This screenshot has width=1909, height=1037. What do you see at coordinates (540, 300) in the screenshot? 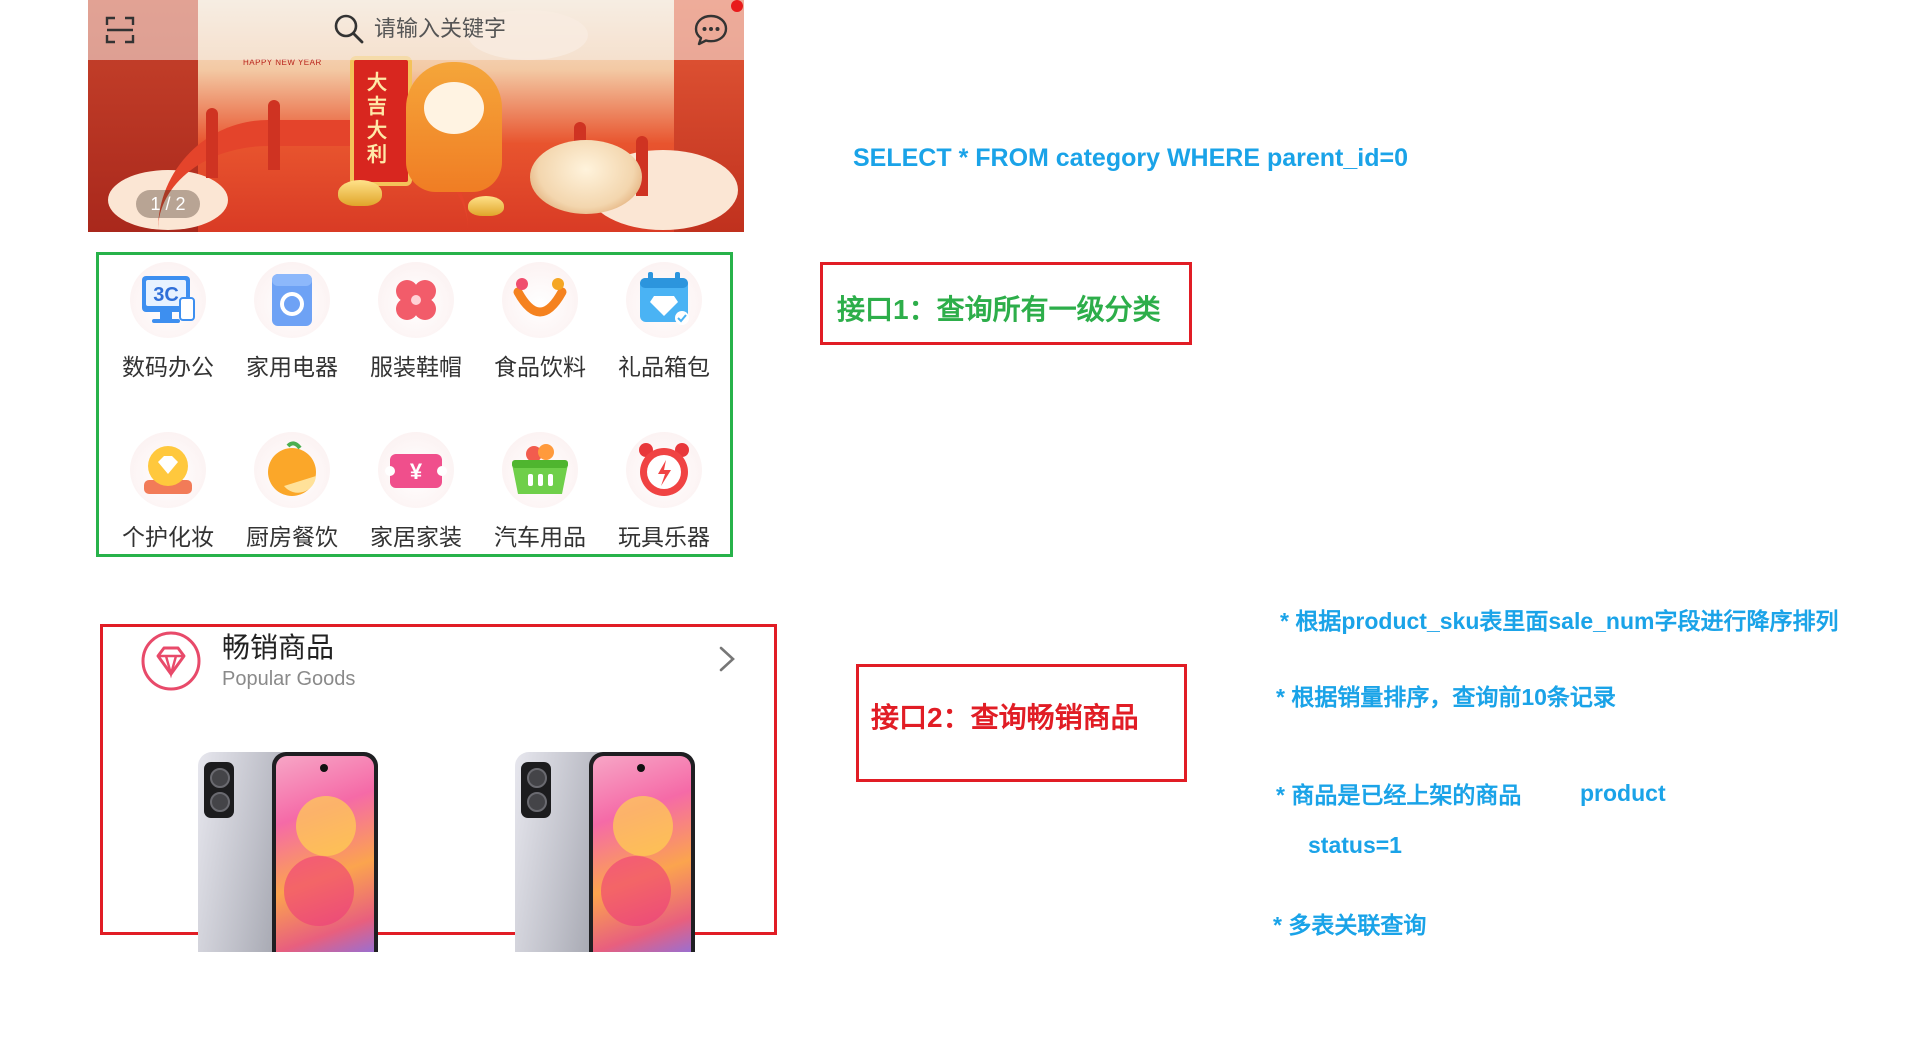
I see `smile-cup-icon` at bounding box center [540, 300].